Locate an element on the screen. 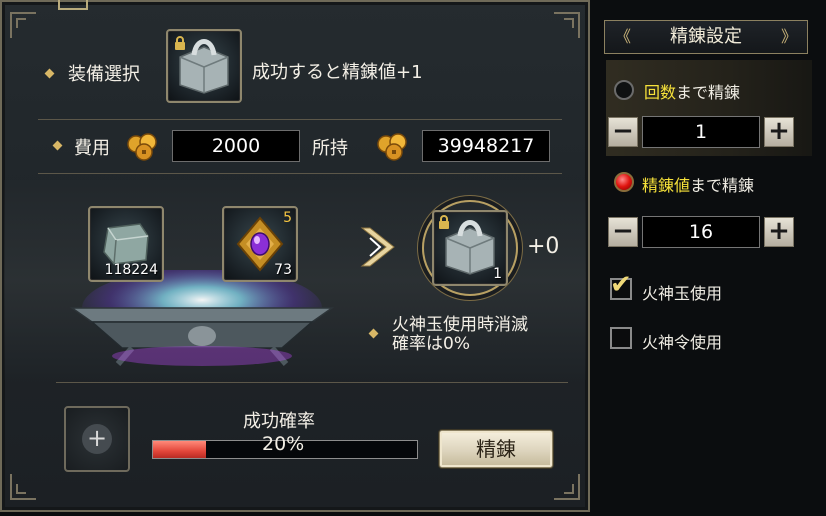 The width and height of the screenshot is (826, 516). option-level-highlight: 精錬値 is located at coordinates (666, 185).